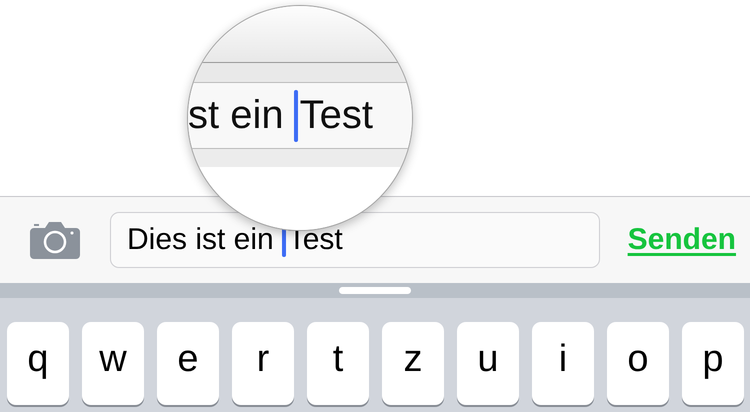 This screenshot has height=412, width=750. What do you see at coordinates (236, 115) in the screenshot?
I see `magnified-text: st ein` at bounding box center [236, 115].